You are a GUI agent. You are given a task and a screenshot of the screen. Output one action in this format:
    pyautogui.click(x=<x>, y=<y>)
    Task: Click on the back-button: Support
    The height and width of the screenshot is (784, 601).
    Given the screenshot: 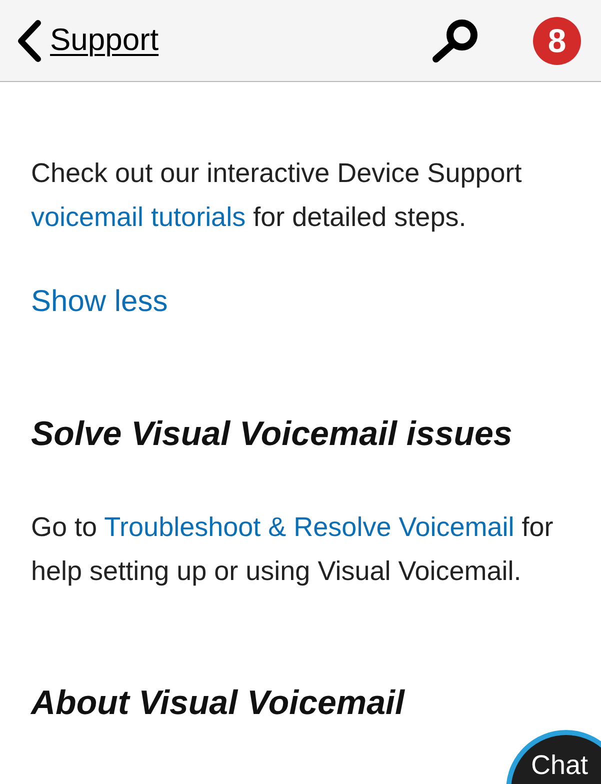 What is the action you would take?
    pyautogui.click(x=87, y=40)
    